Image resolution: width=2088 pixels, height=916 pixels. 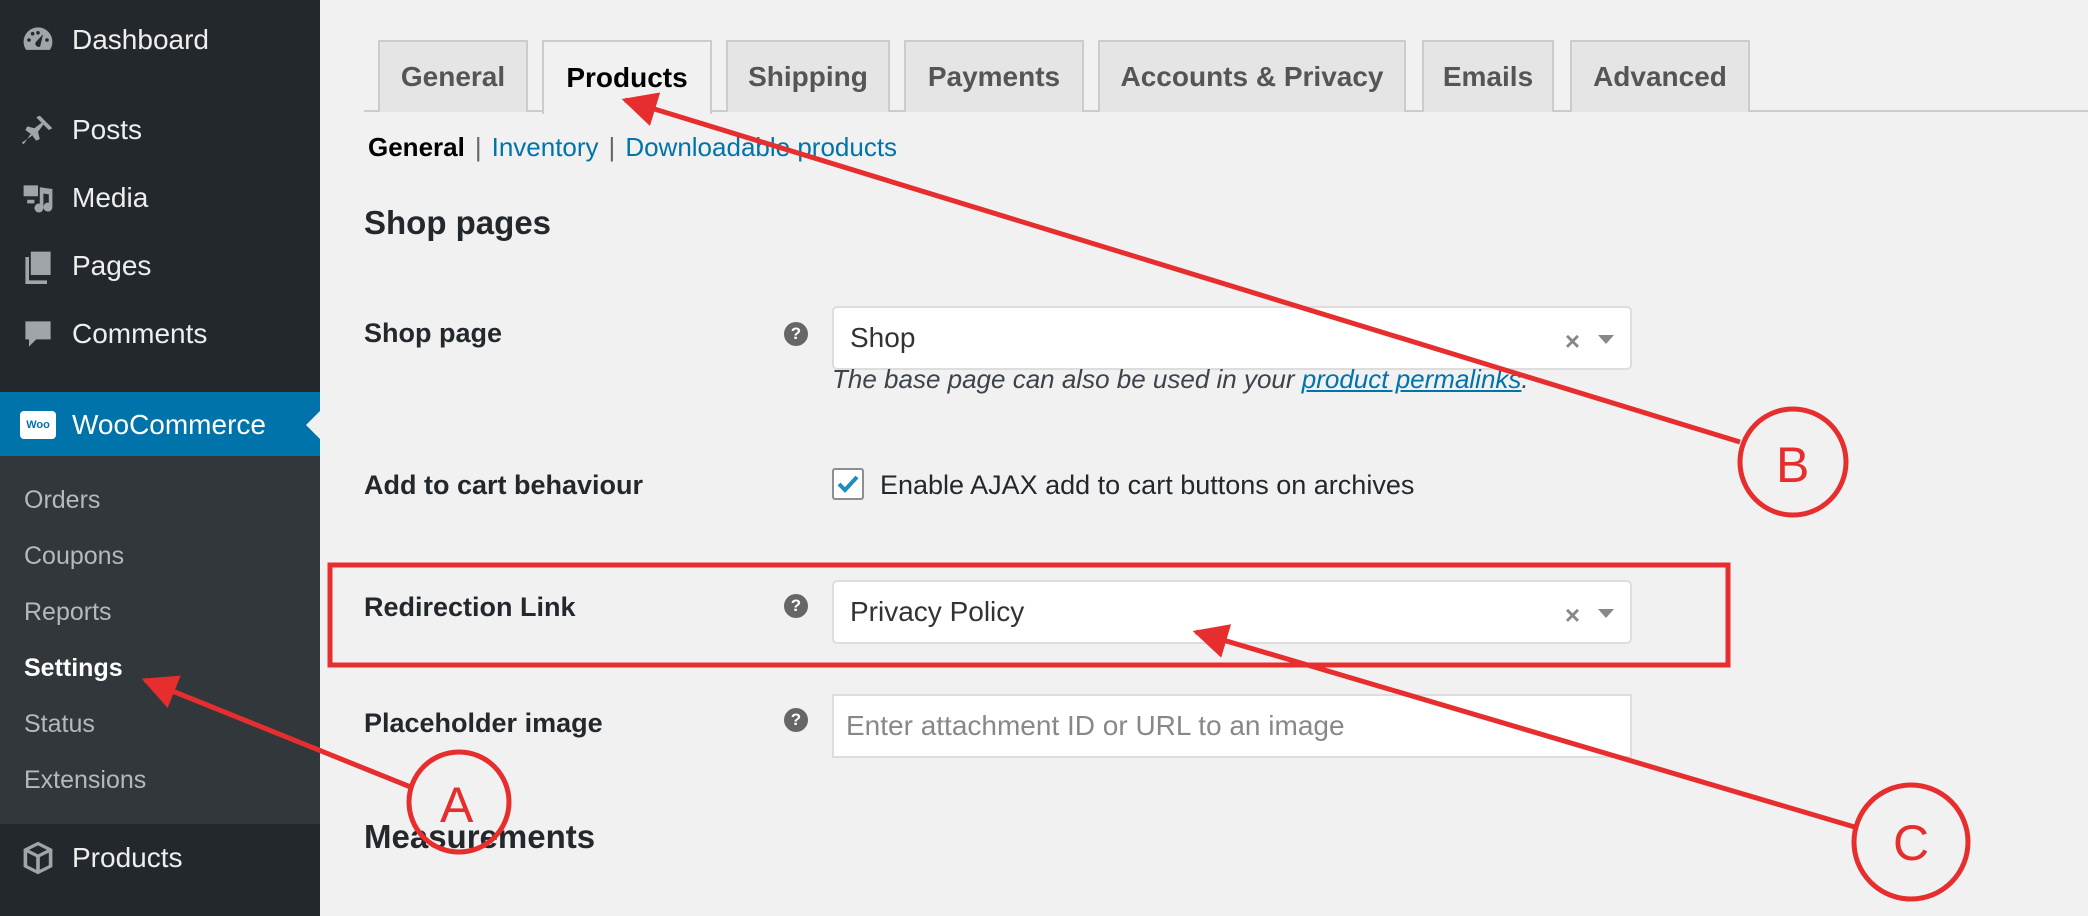 What do you see at coordinates (504, 485) in the screenshot?
I see `add-to-cart-label: Add to cart behaviour` at bounding box center [504, 485].